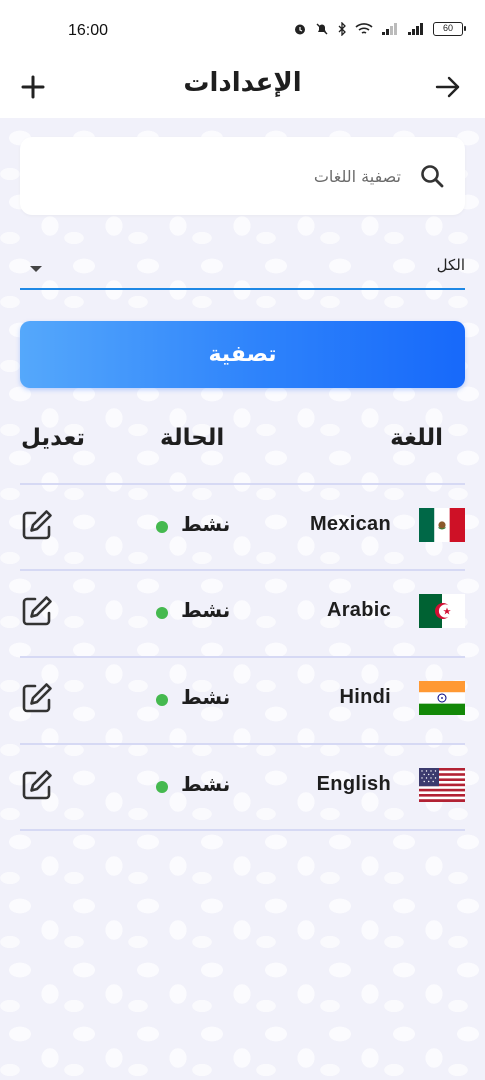 This screenshot has height=1080, width=485. Describe the element at coordinates (242, 787) in the screenshot. I see `table-row: English نشط` at that location.